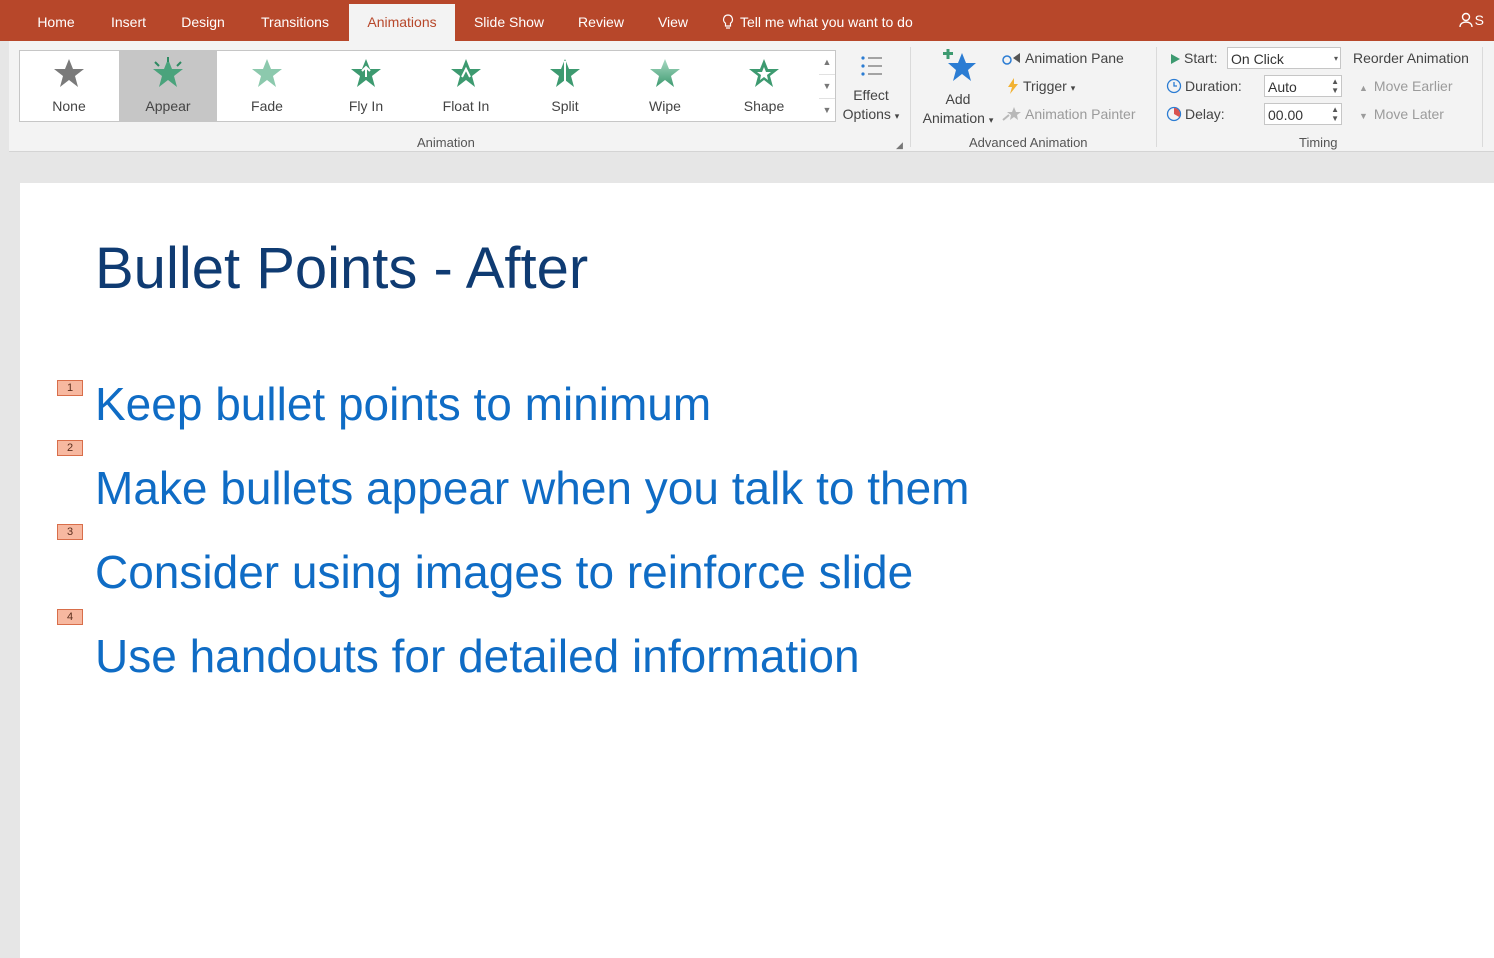 Image resolution: width=1494 pixels, height=958 pixels. What do you see at coordinates (565, 73) in the screenshot?
I see `star-split-icon` at bounding box center [565, 73].